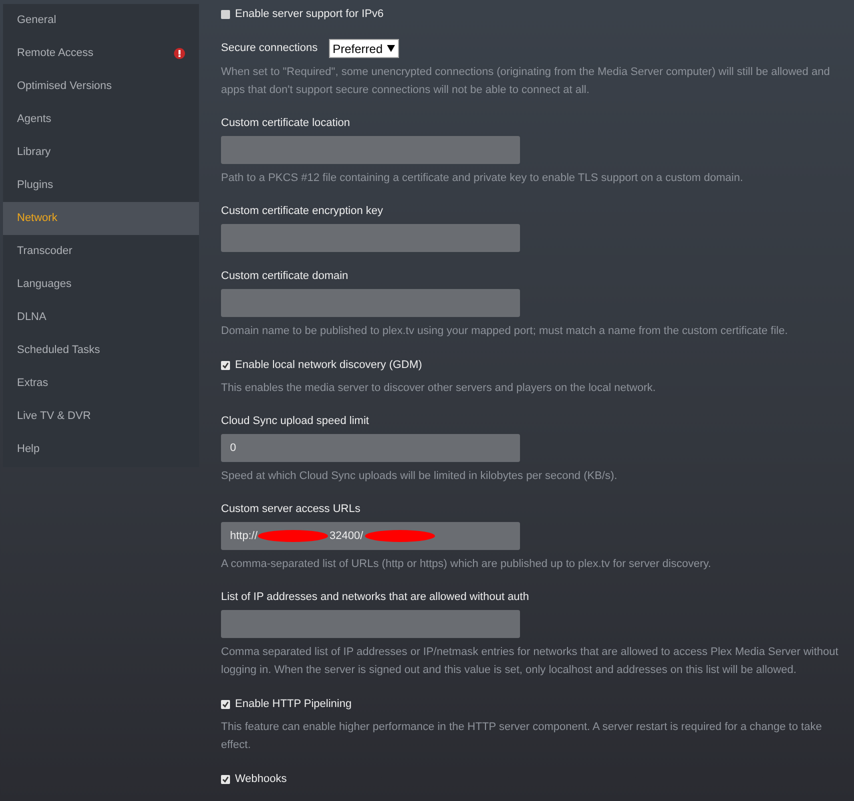 The image size is (854, 801). I want to click on sidebar-item: Live TV & DVR, so click(101, 416).